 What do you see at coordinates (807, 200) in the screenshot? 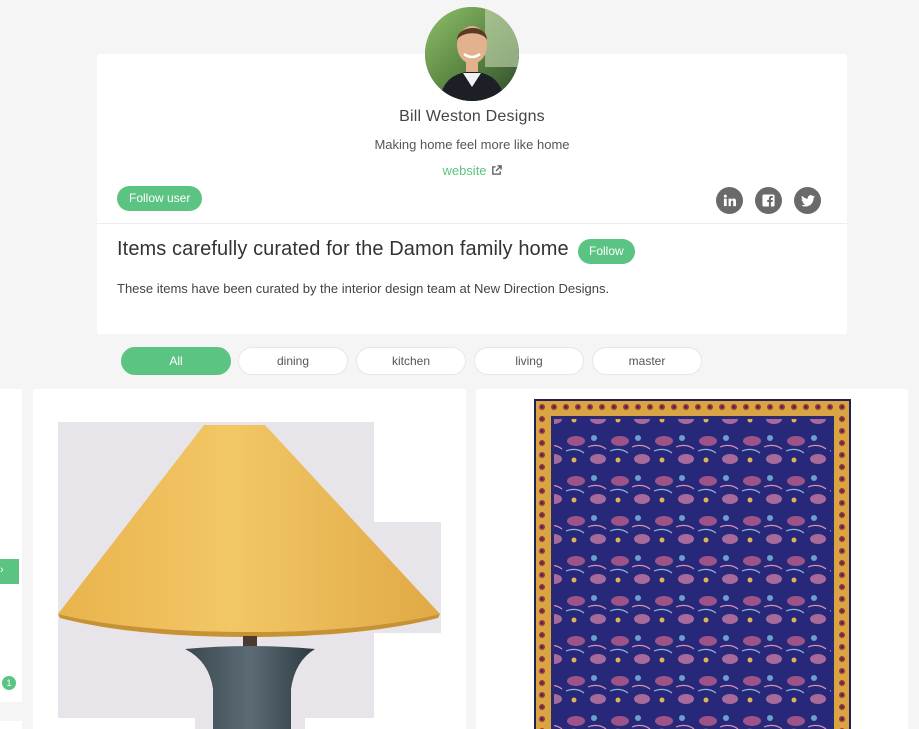
I see `twitter-icon` at bounding box center [807, 200].